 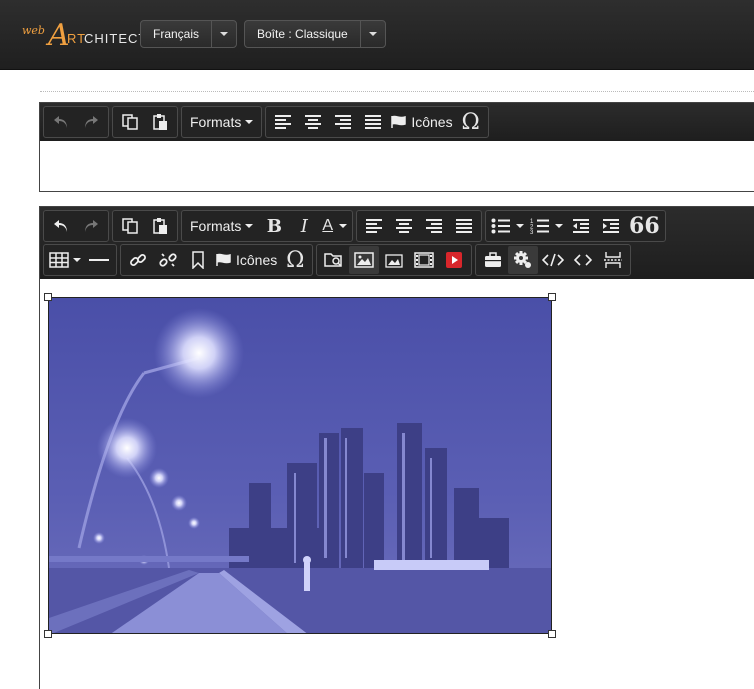 I want to click on svg-text: 3, so click(x=532, y=232).